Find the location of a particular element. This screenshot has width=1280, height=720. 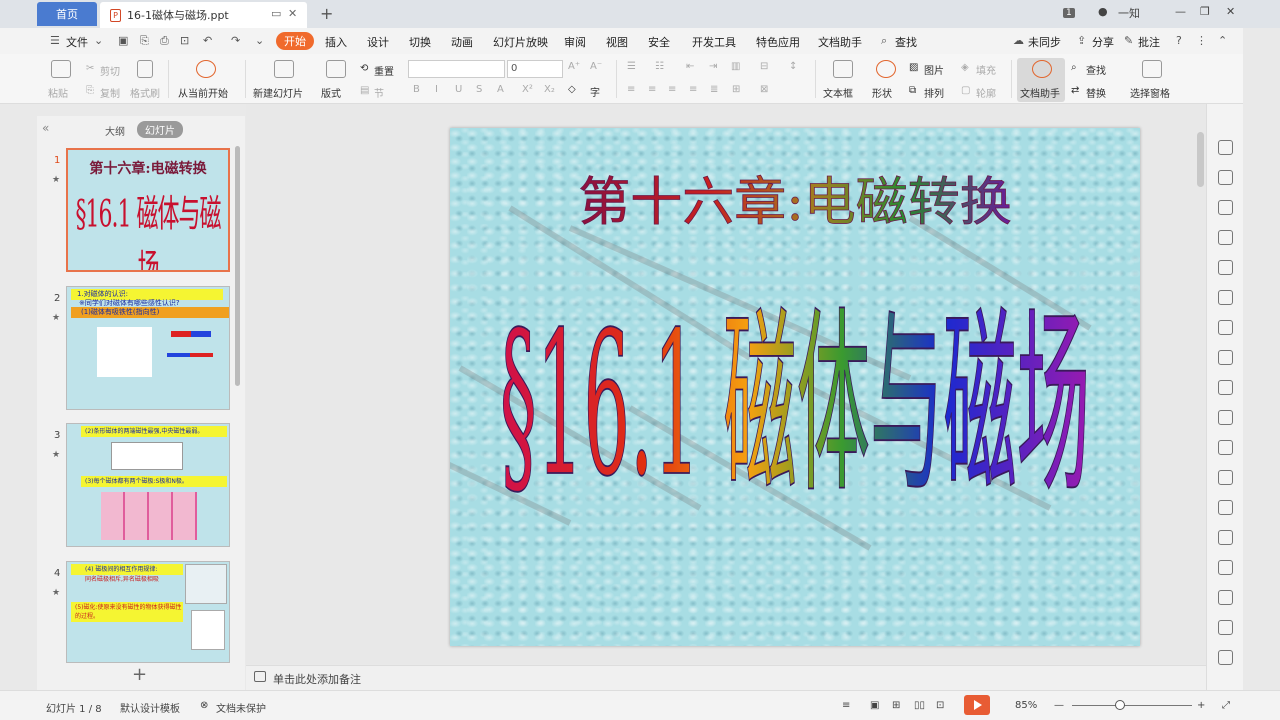

text-direction-icon: ⊟ is located at coordinates (764, 66).